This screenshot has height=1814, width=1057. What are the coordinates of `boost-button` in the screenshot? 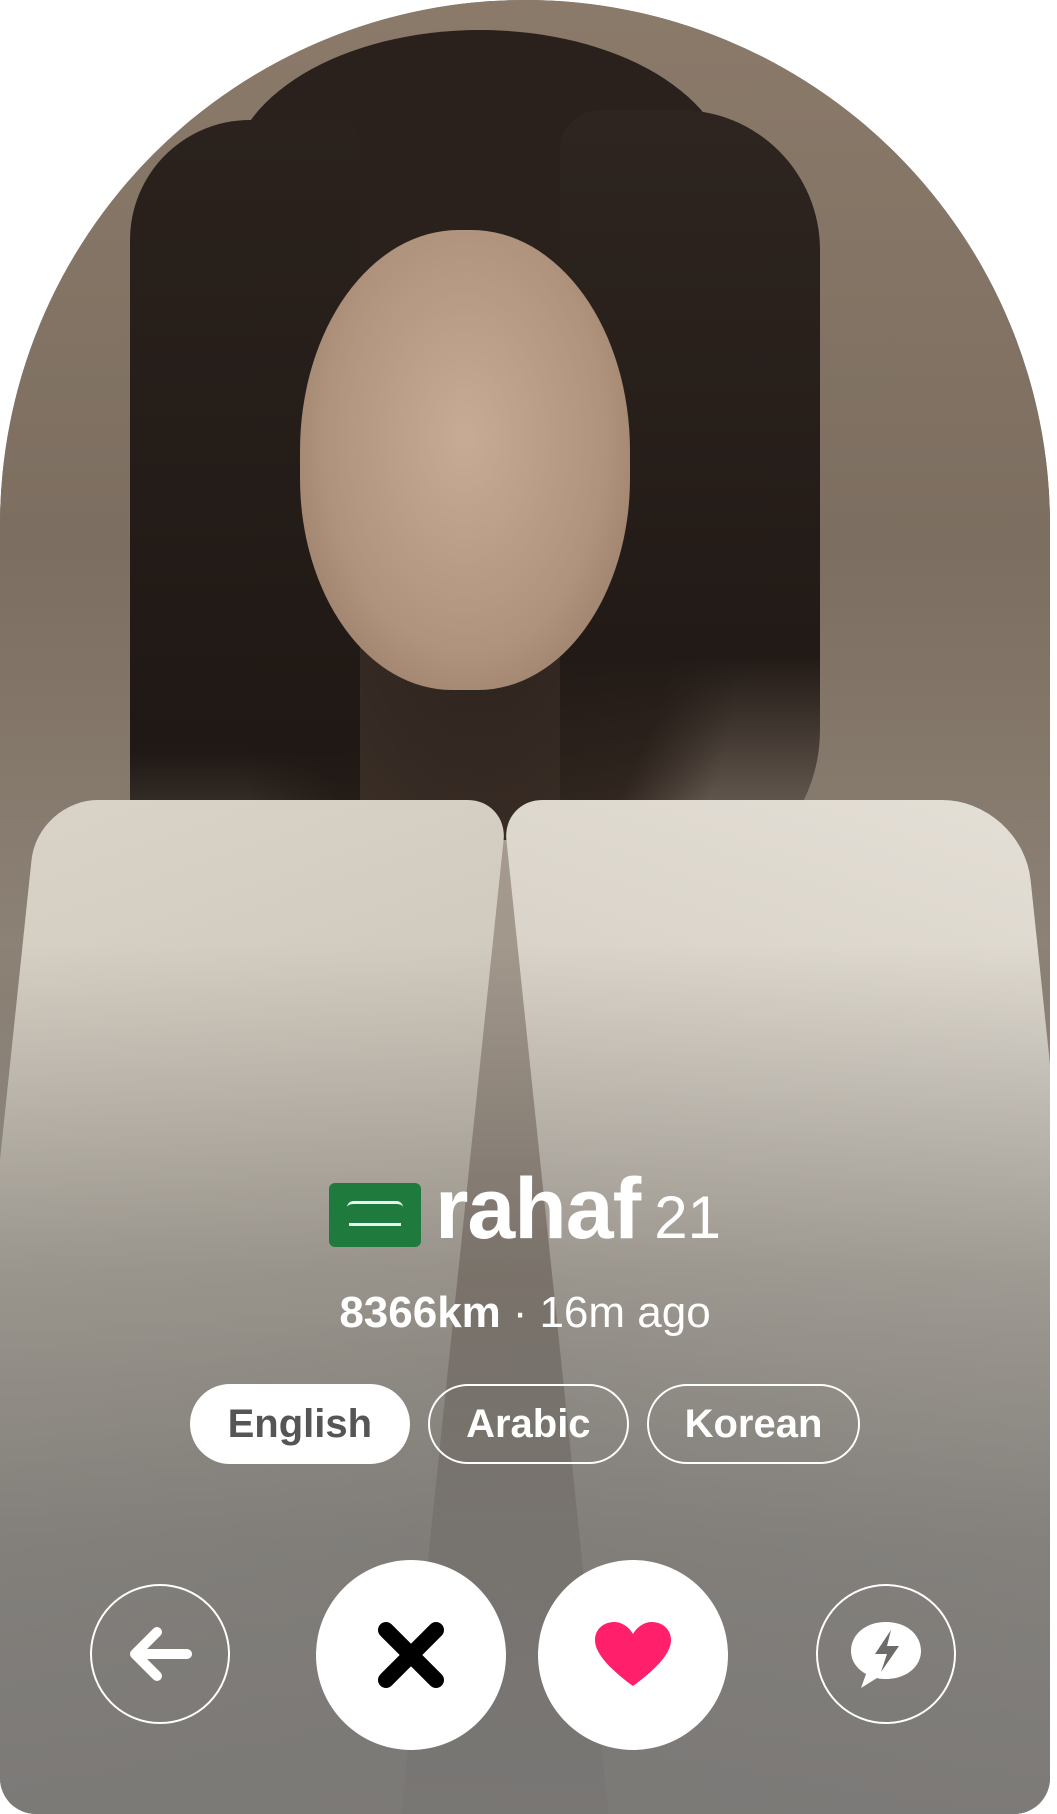 It's located at (886, 1654).